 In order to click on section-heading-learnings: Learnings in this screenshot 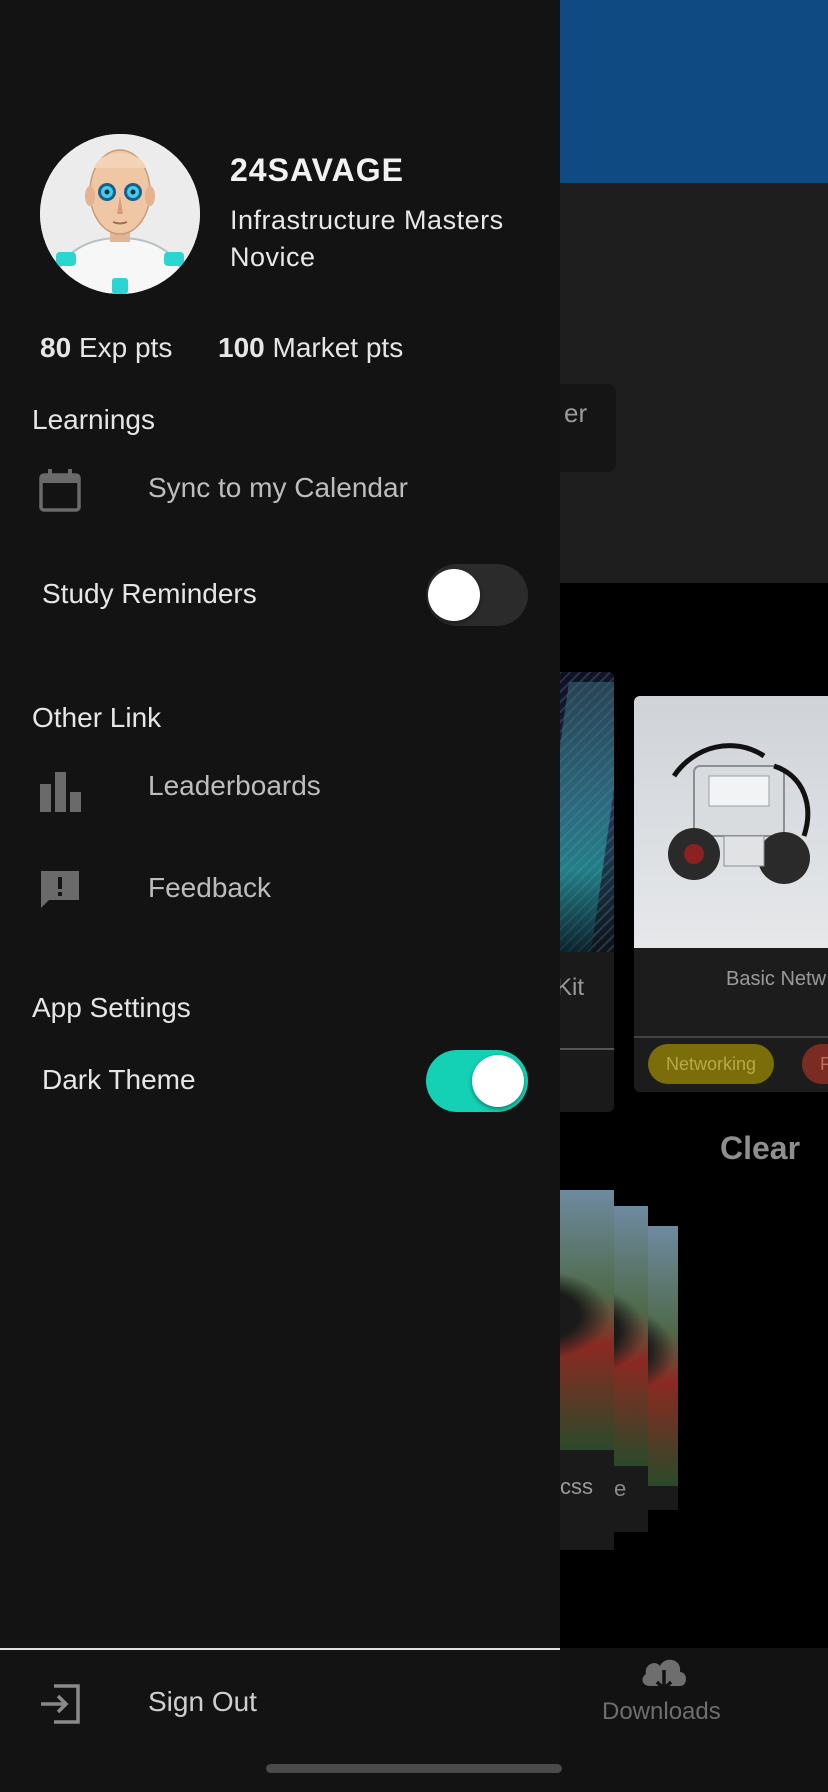, I will do `click(93, 419)`.